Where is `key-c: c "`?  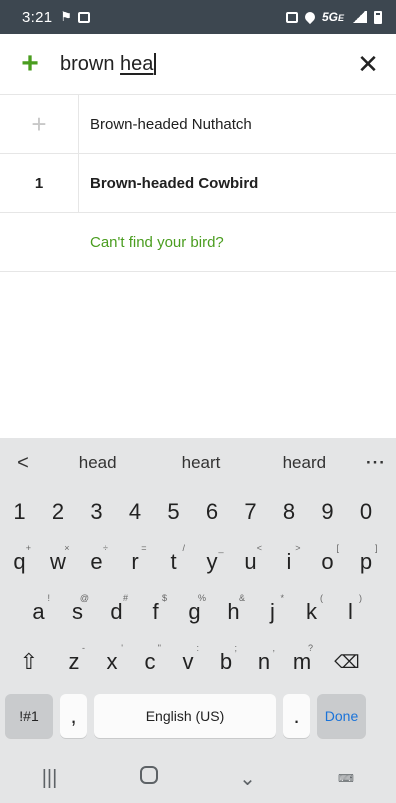
key-c: c " is located at coordinates (150, 662).